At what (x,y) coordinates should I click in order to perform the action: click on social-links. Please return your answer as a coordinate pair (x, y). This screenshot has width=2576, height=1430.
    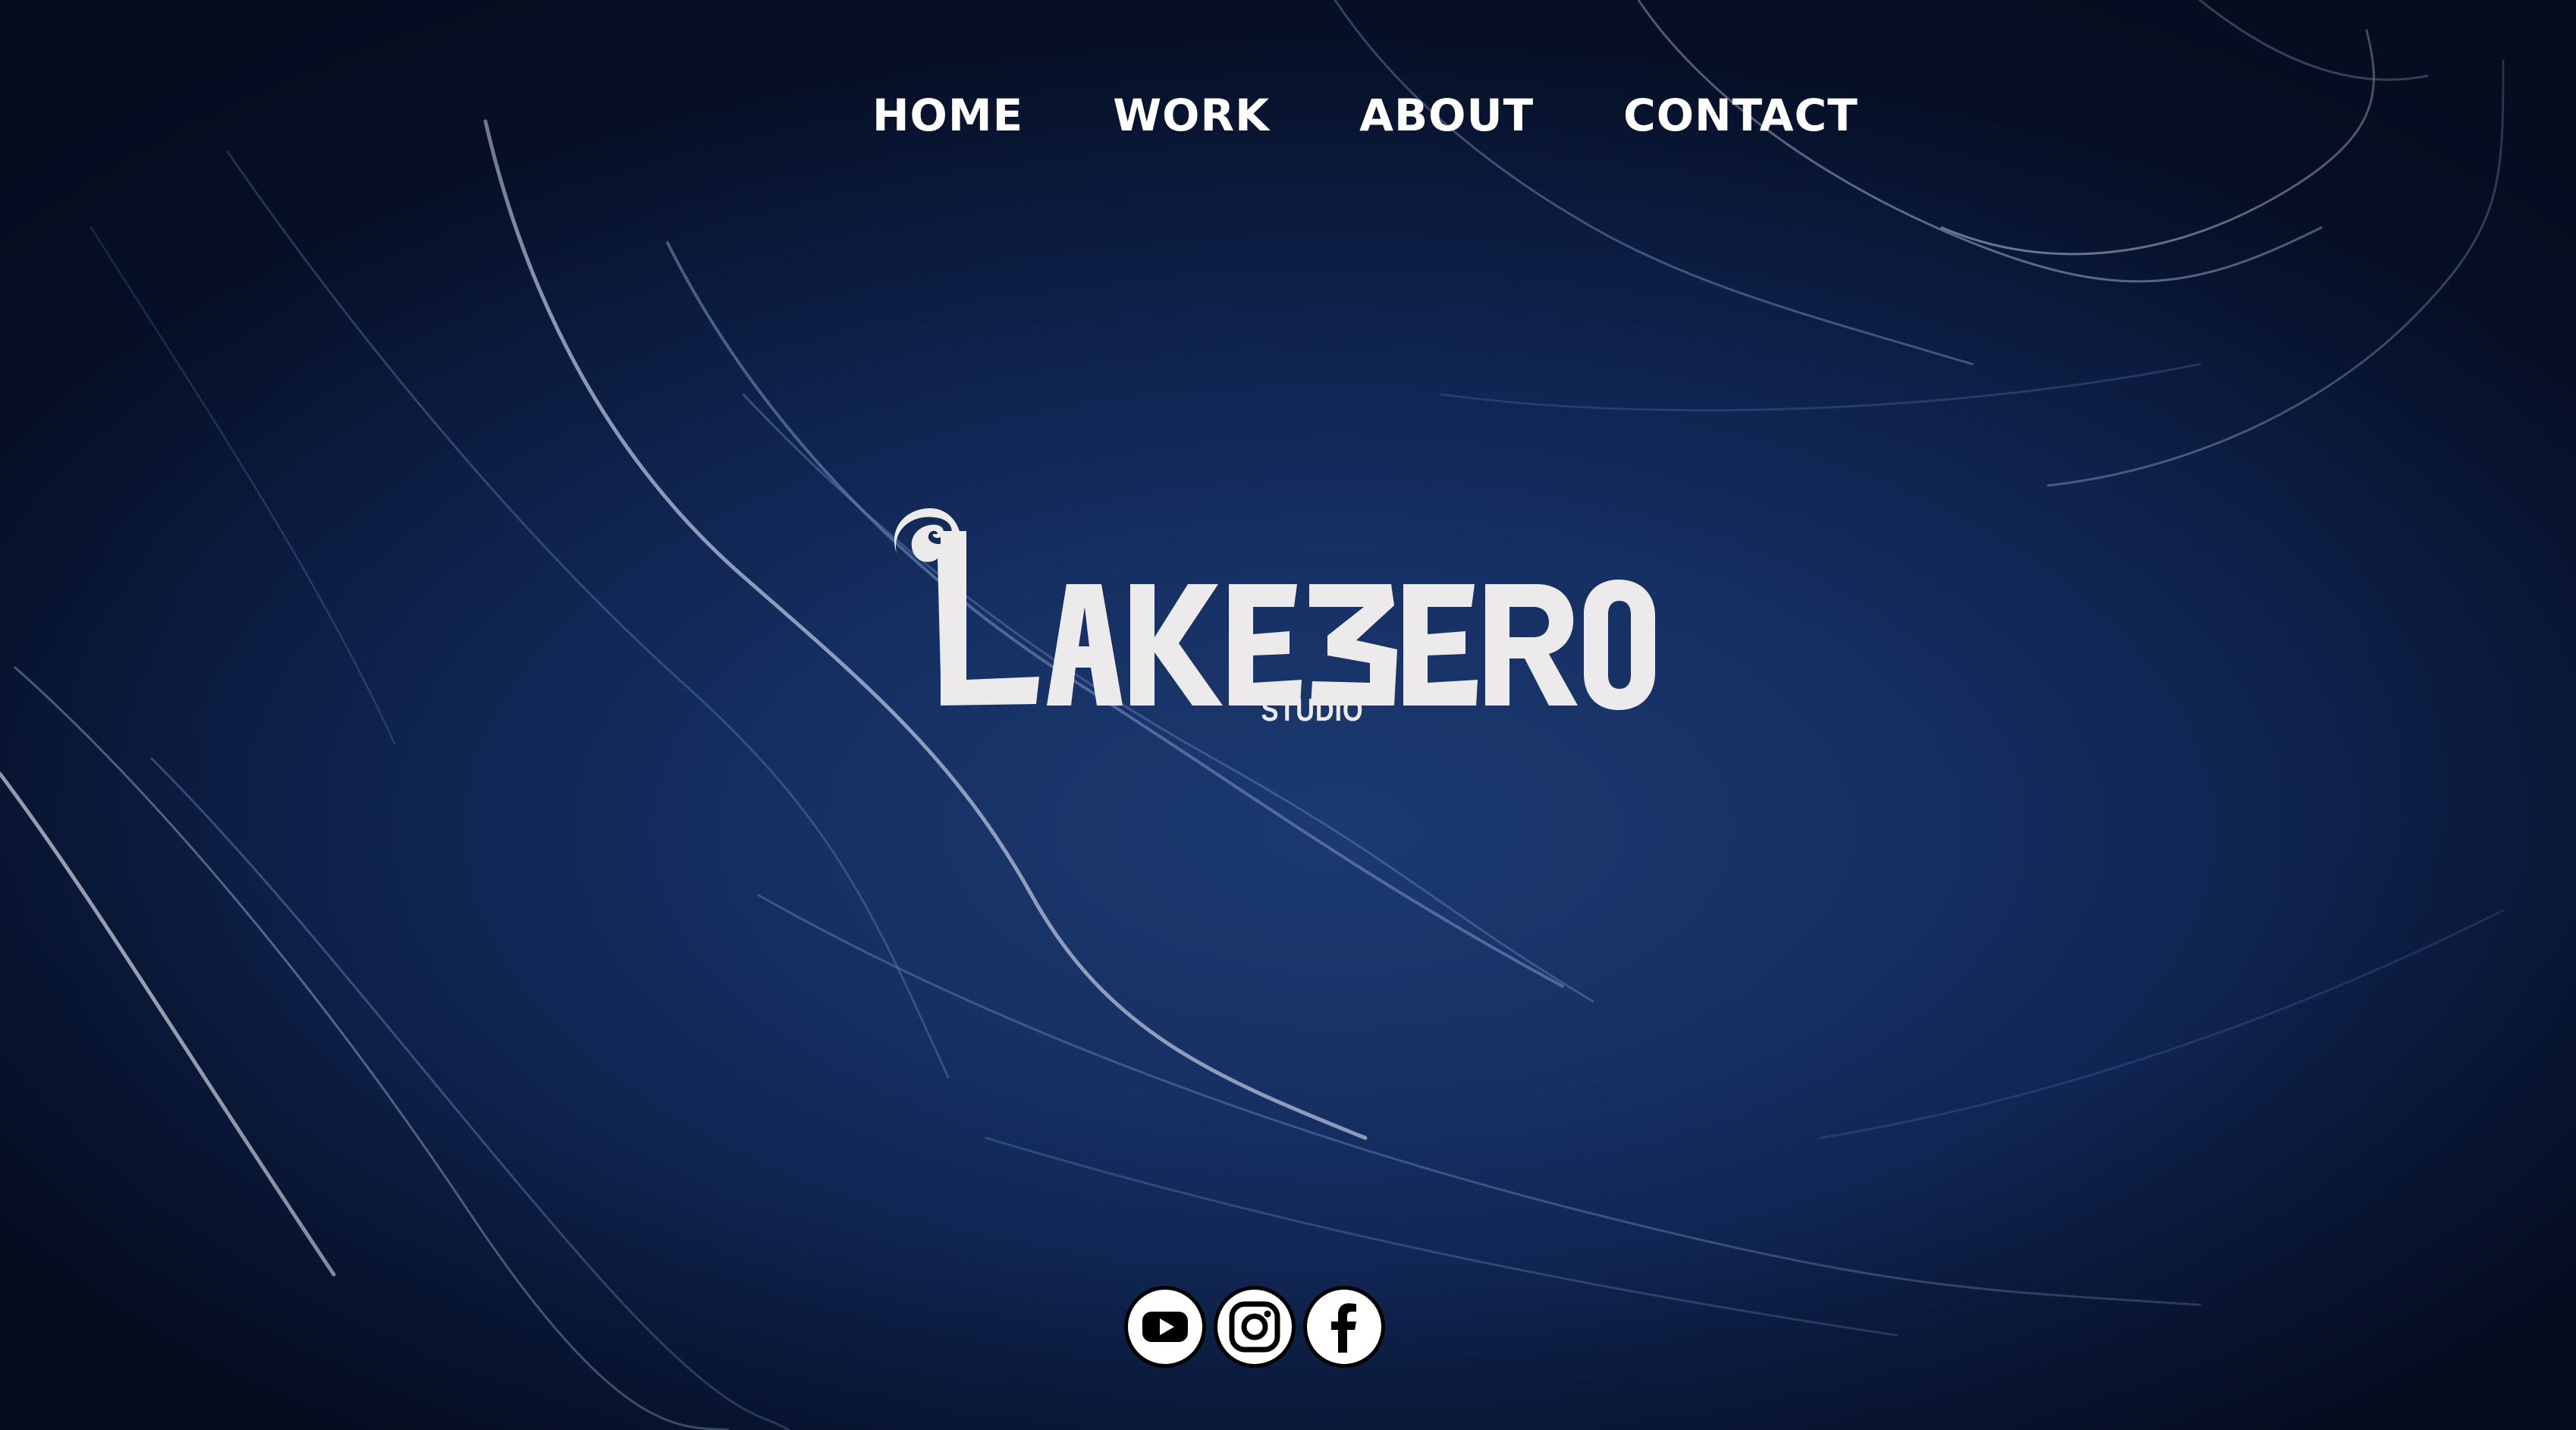
    Looking at the image, I should click on (1254, 1327).